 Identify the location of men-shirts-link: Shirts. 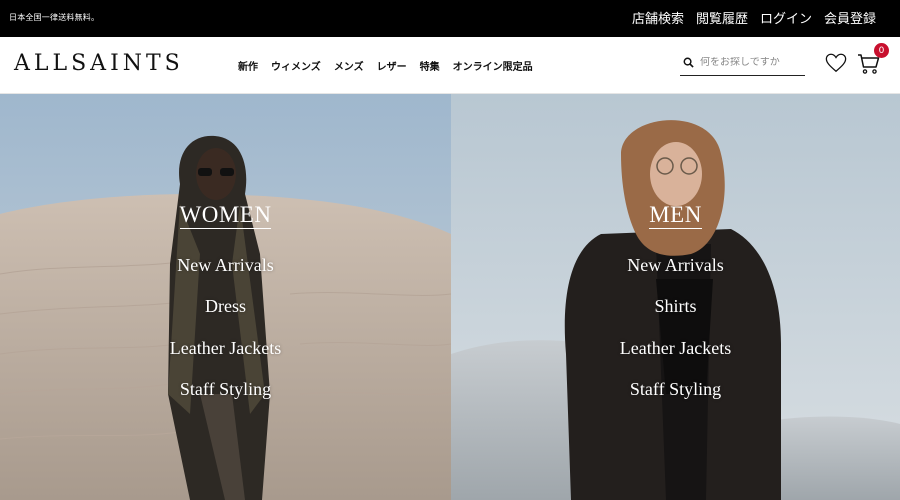
(675, 306).